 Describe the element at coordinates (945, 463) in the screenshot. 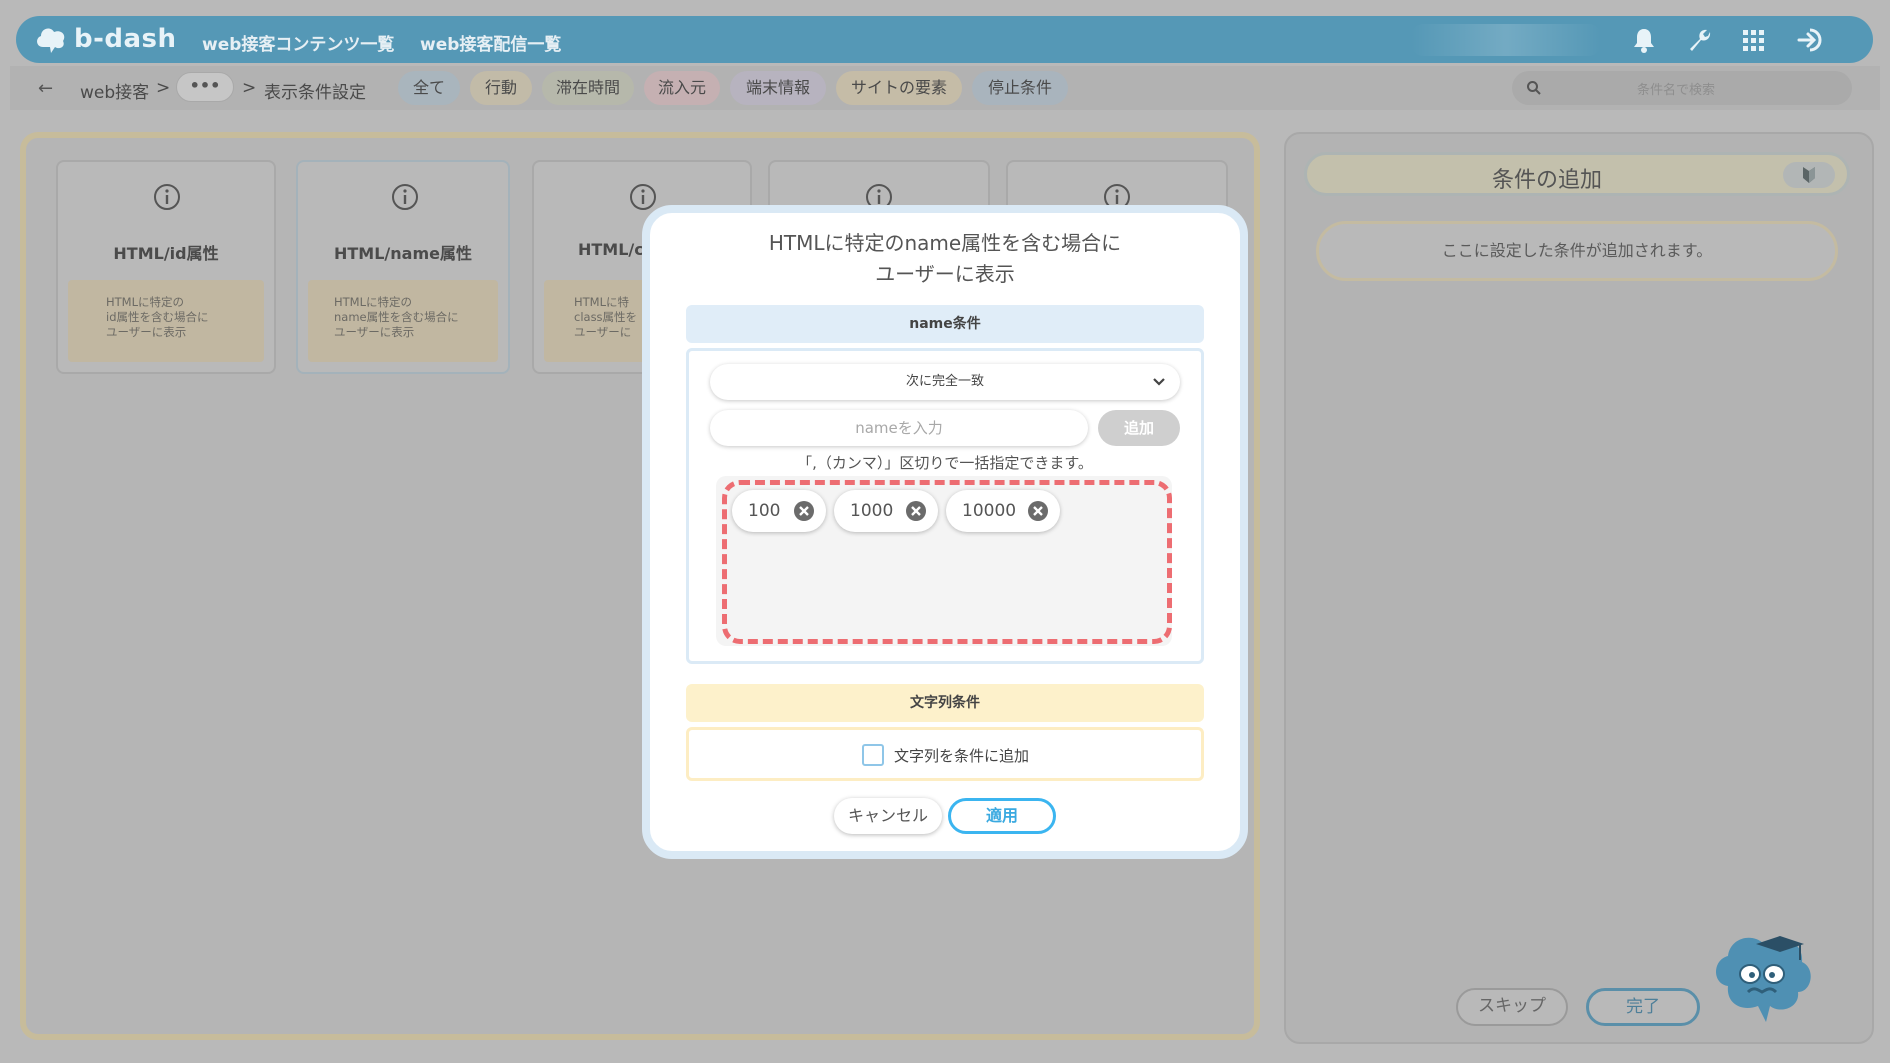

I see `comma-hint: 「,（カンマ）」区切りで一括指定できます。` at that location.